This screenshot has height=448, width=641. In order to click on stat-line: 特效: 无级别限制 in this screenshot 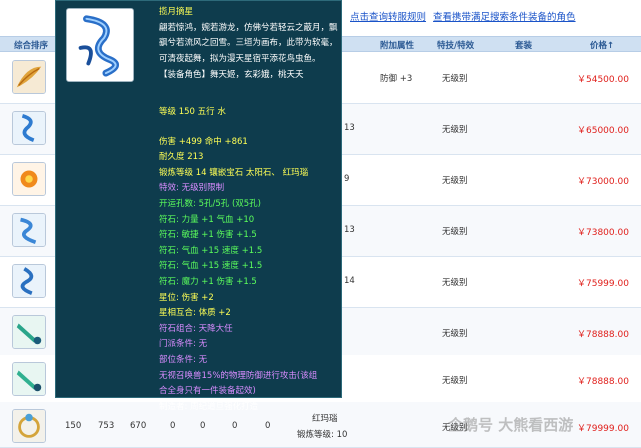, I will do `click(192, 188)`.